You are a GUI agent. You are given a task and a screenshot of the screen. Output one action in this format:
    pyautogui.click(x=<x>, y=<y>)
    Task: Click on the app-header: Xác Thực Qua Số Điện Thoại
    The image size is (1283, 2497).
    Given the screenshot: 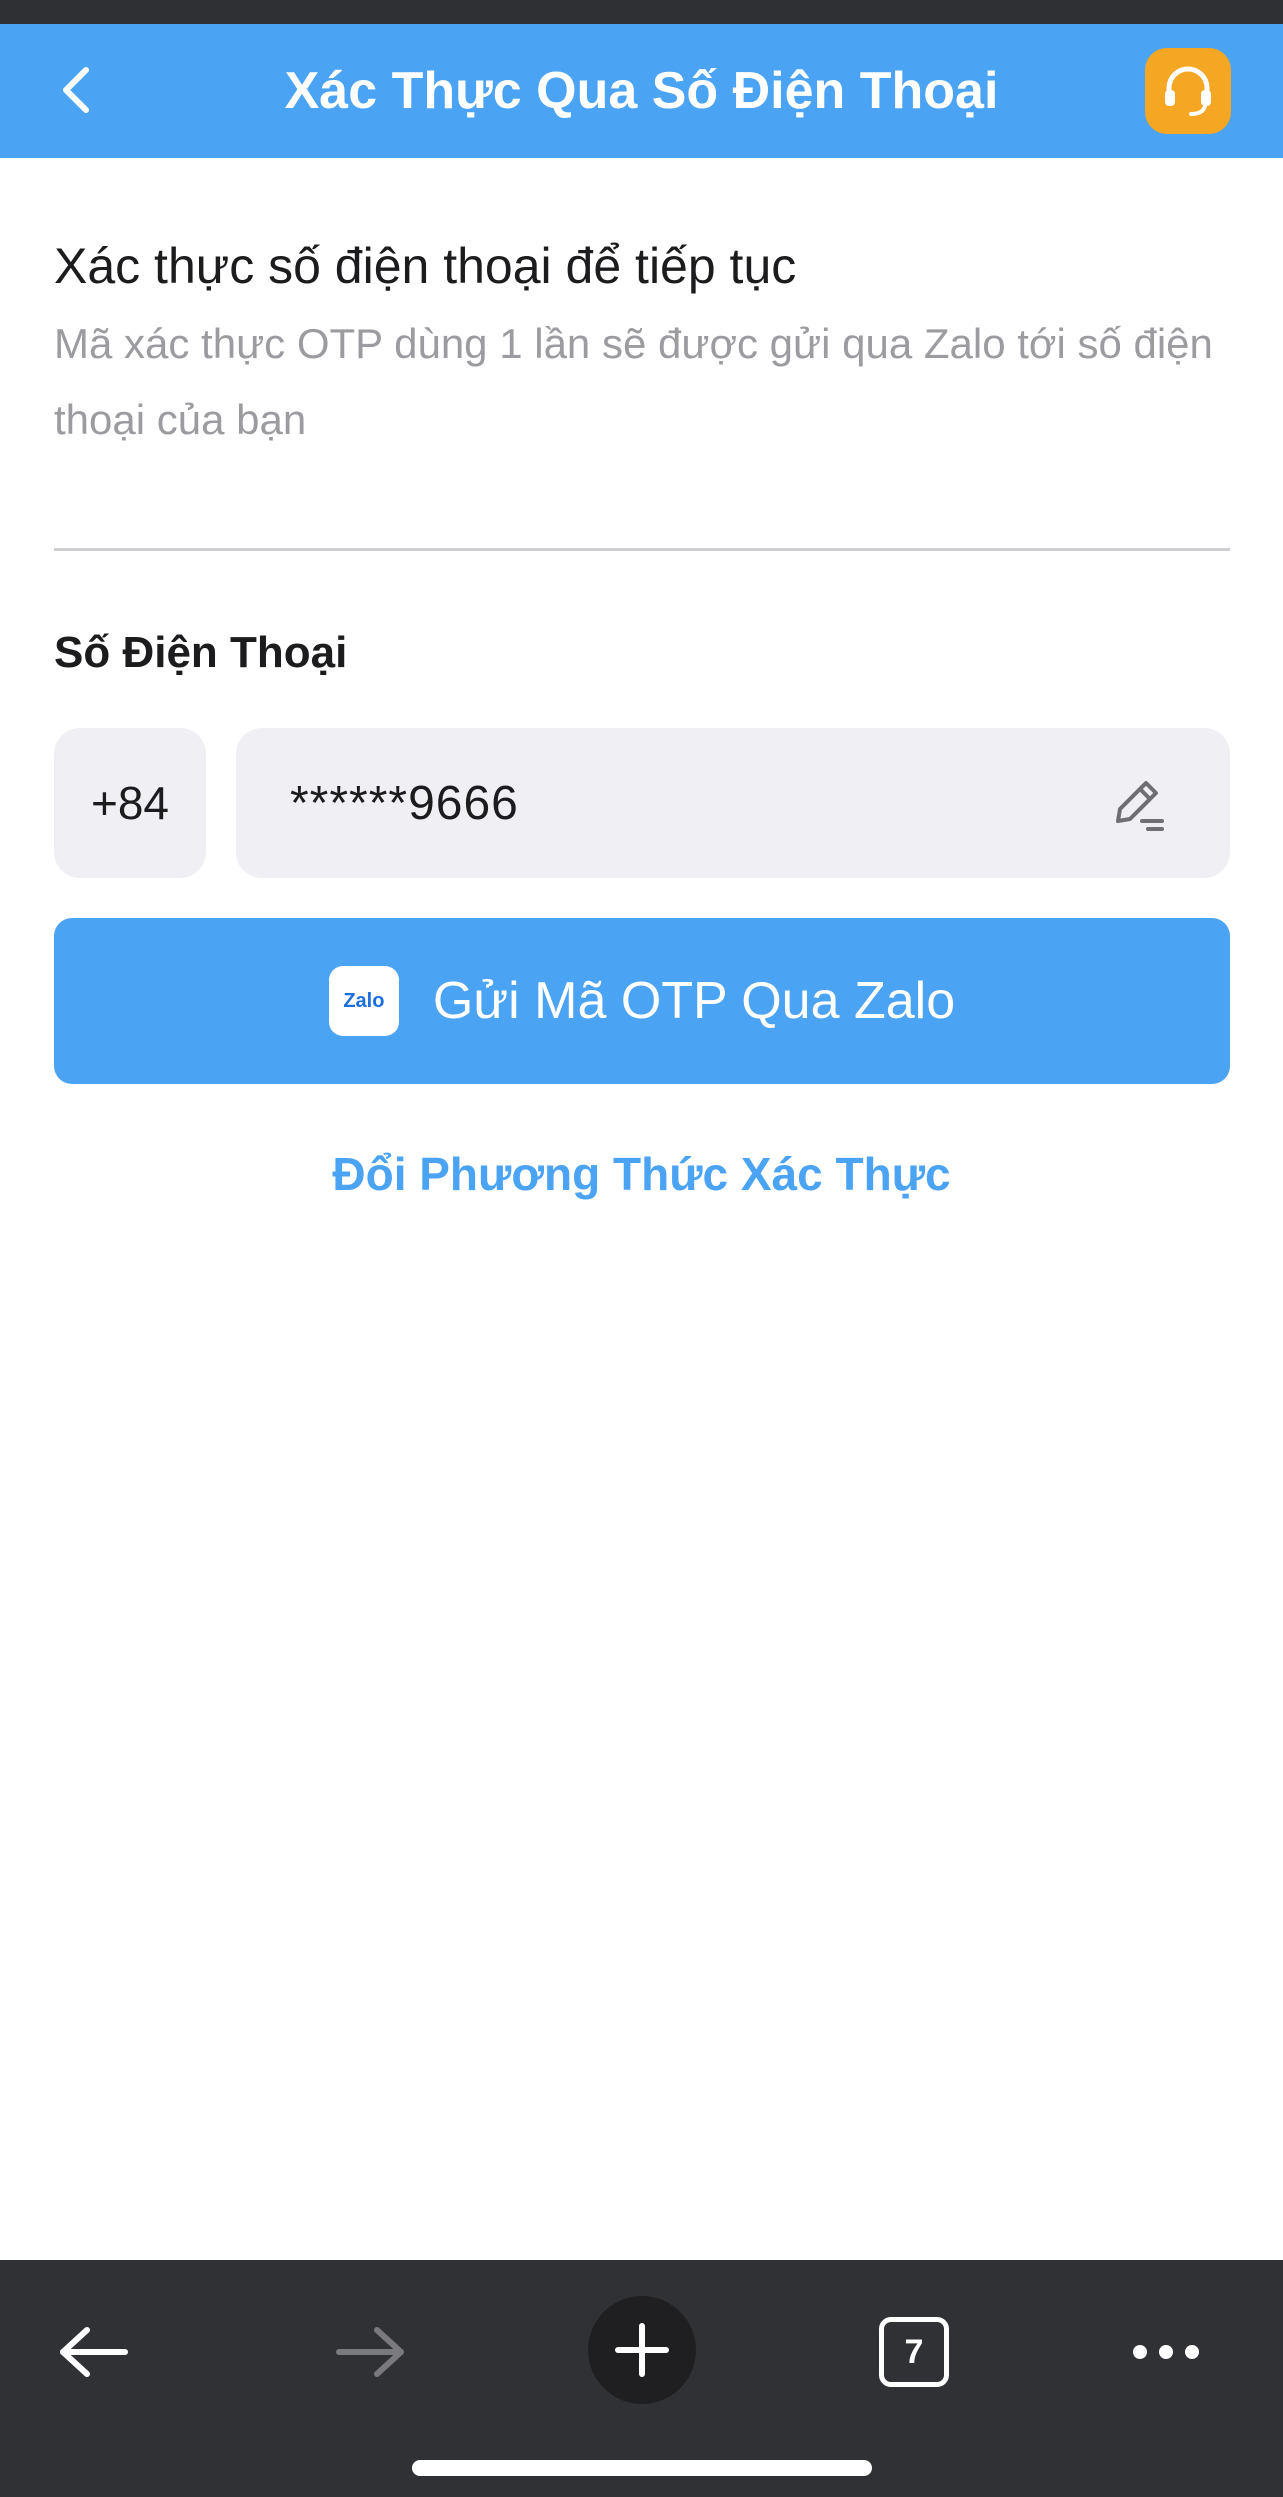 What is the action you would take?
    pyautogui.click(x=641, y=91)
    